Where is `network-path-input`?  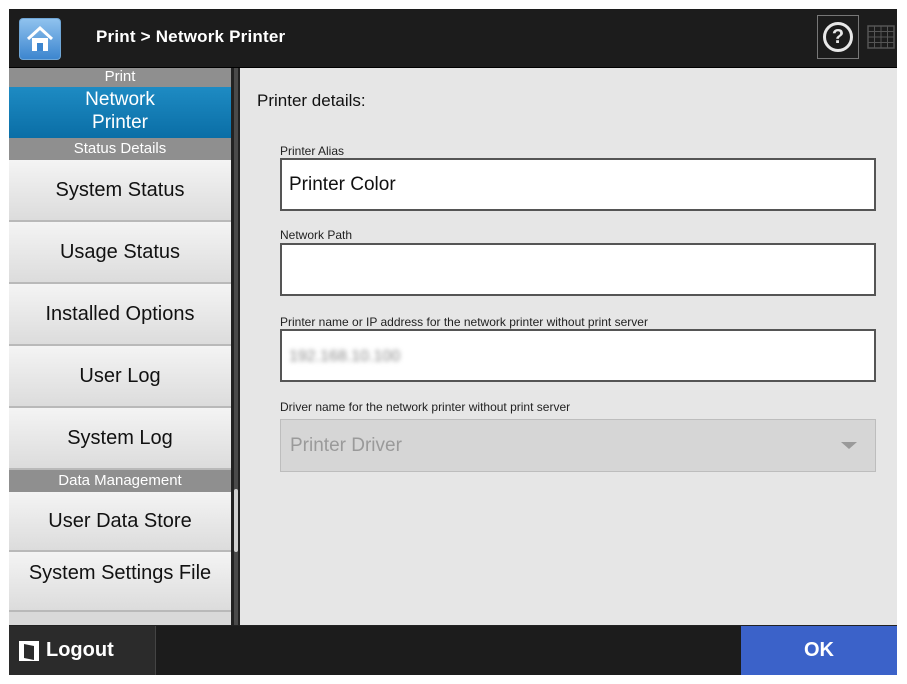 network-path-input is located at coordinates (578, 269).